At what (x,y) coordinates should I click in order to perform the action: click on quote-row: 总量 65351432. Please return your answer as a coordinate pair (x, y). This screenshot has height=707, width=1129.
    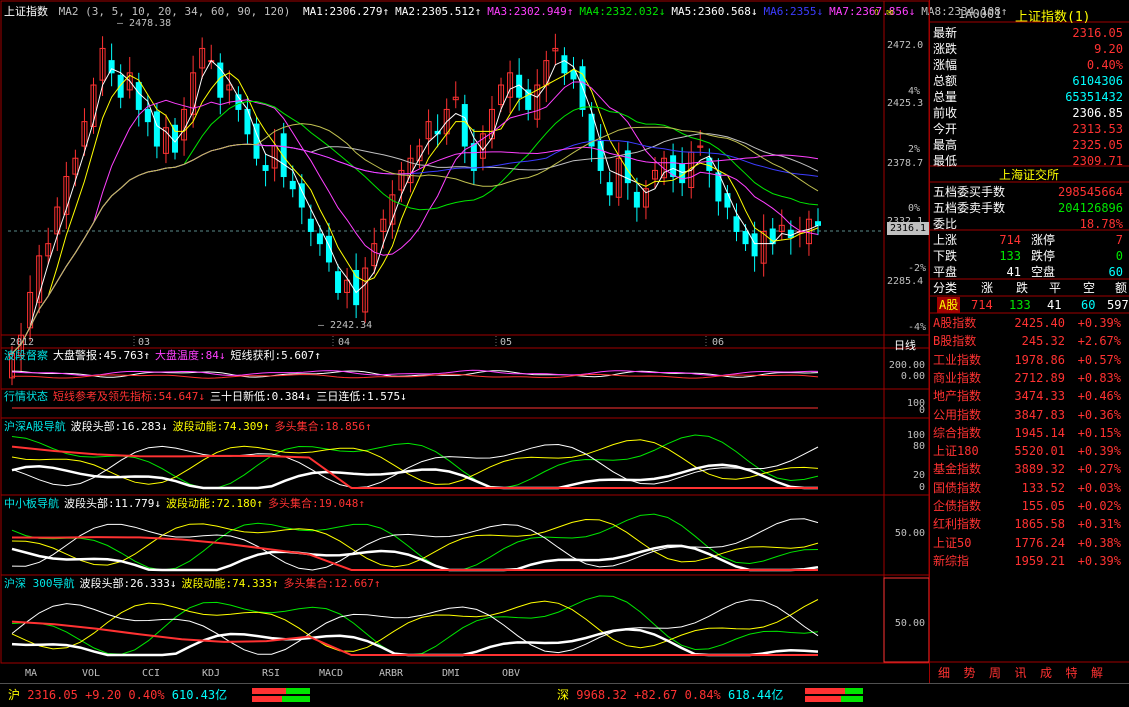
    Looking at the image, I should click on (1029, 97).